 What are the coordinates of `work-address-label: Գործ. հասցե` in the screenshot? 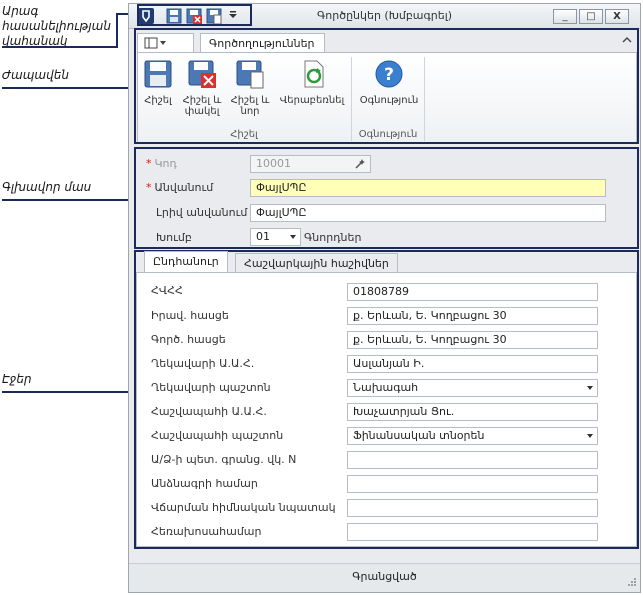 It's located at (188, 339).